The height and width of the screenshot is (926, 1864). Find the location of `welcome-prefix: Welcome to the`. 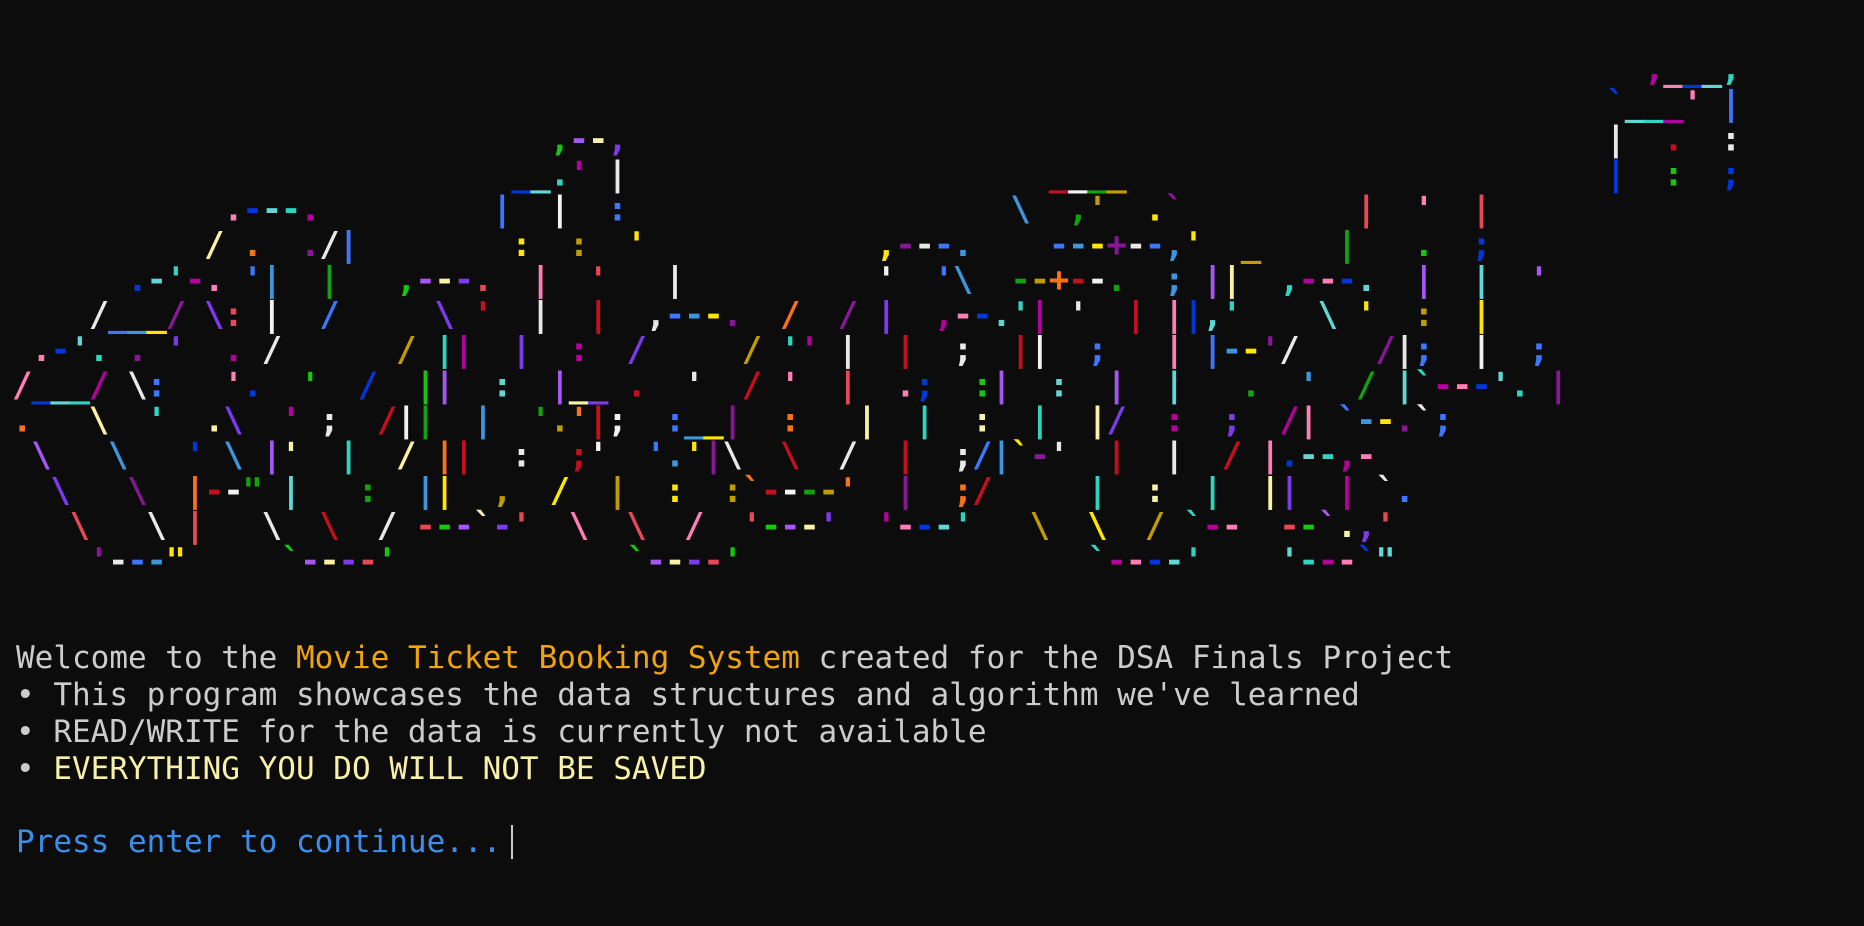

welcome-prefix: Welcome to the is located at coordinates (156, 658).